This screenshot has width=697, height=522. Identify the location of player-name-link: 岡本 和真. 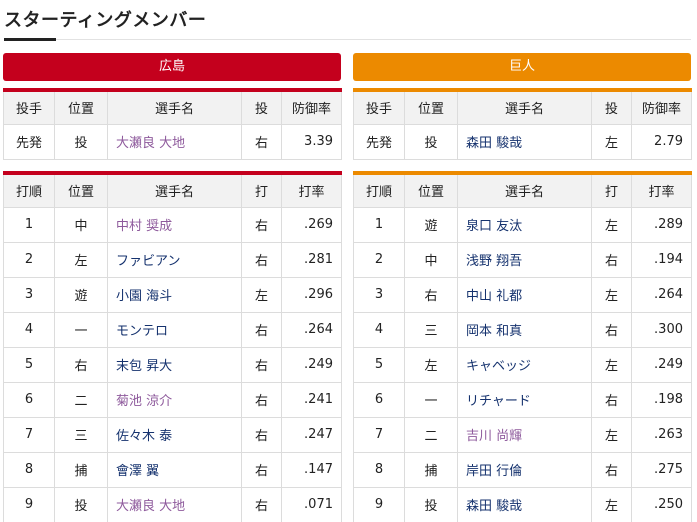
(524, 329).